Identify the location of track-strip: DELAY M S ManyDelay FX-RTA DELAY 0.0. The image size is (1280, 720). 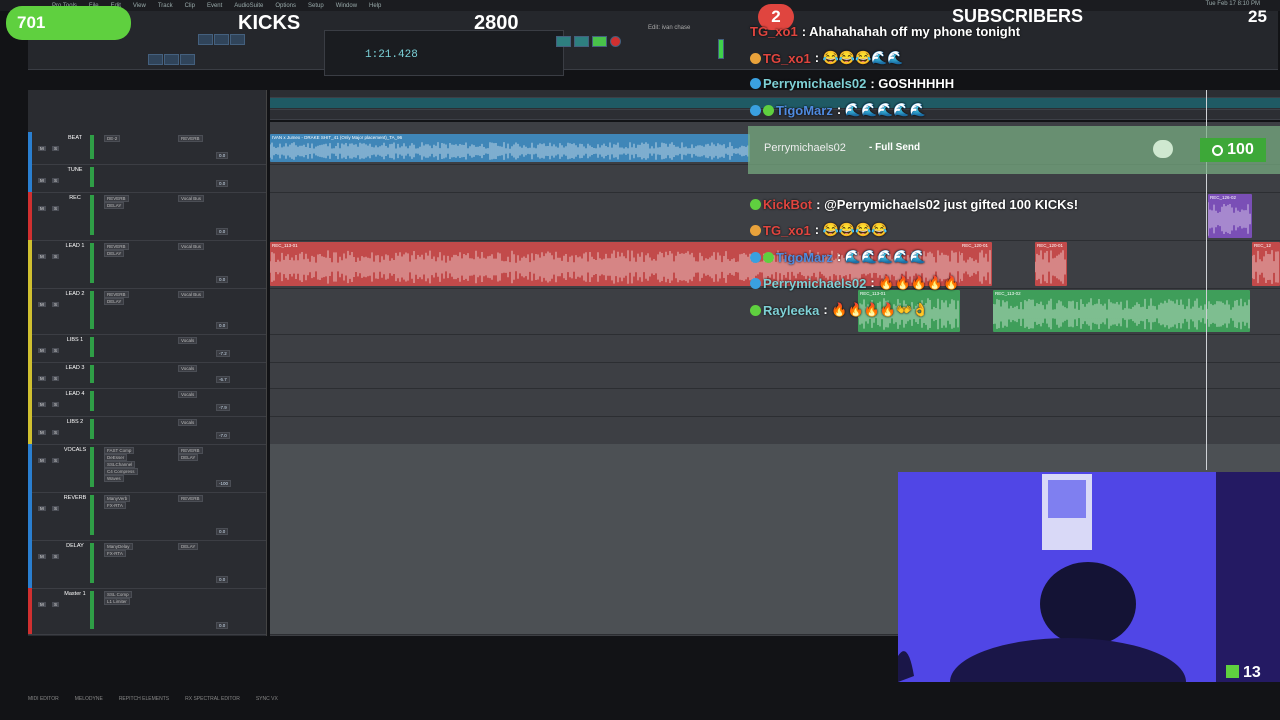
(147, 564).